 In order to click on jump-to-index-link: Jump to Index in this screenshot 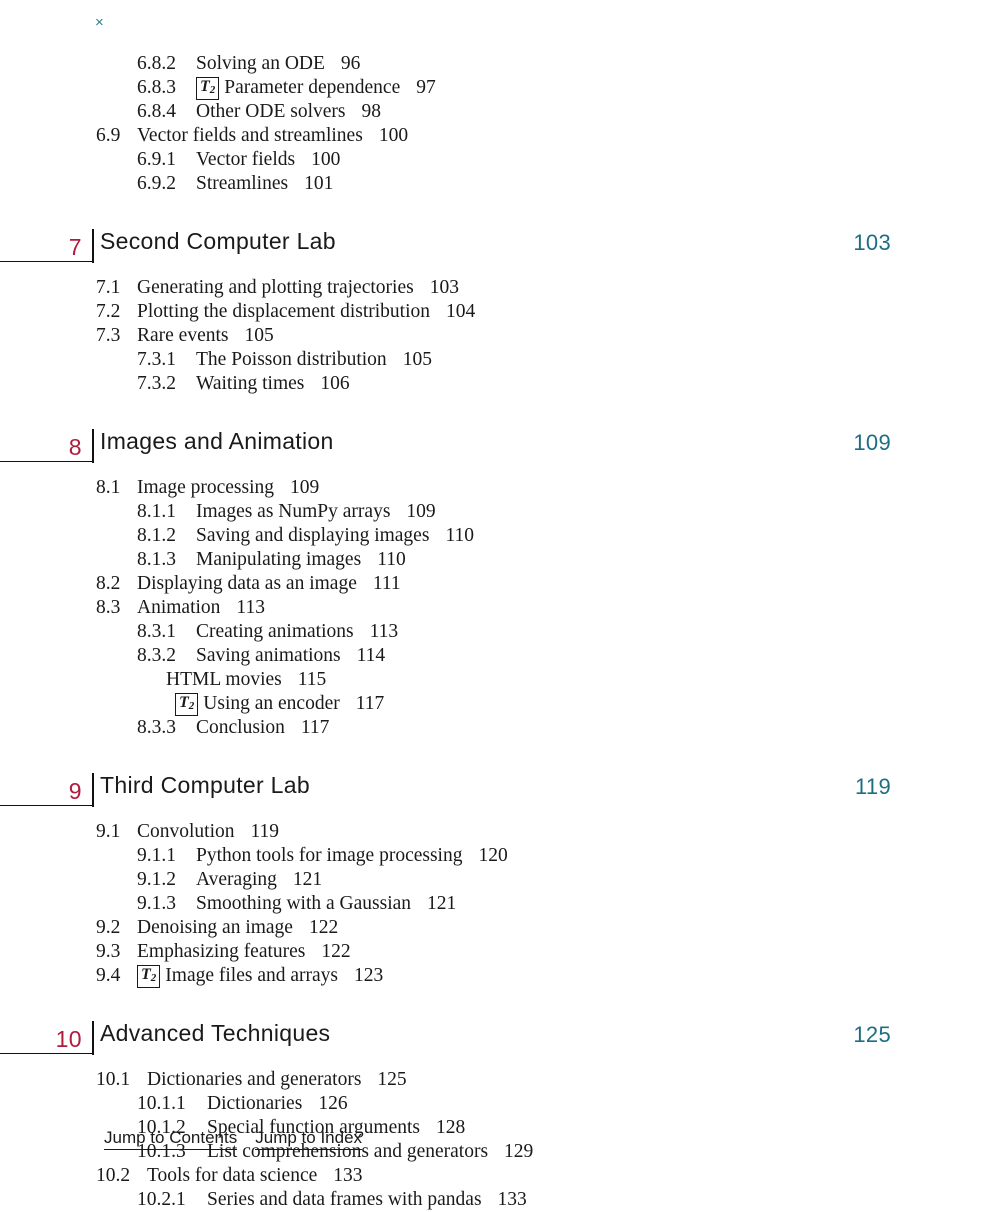, I will do `click(309, 1139)`.